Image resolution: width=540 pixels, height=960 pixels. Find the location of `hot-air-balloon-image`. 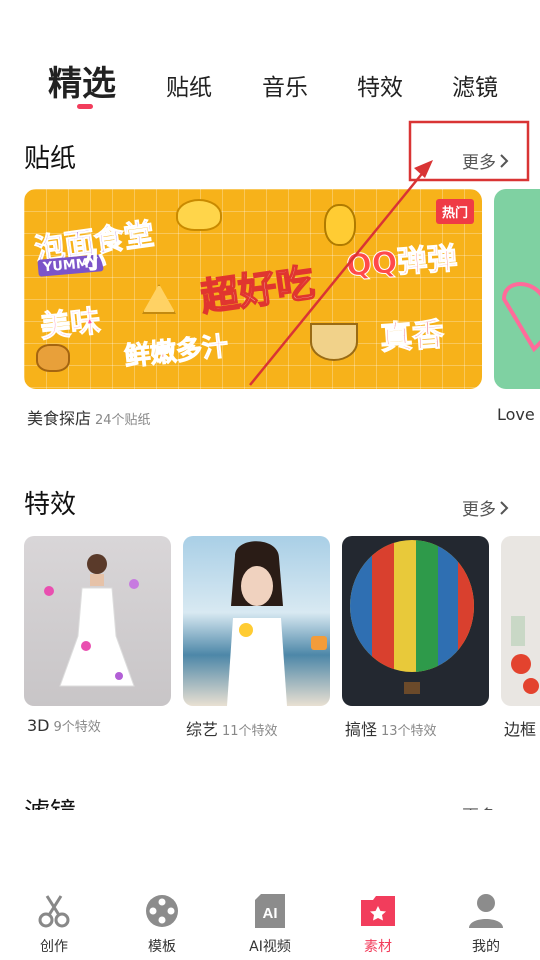

hot-air-balloon-image is located at coordinates (412, 617).